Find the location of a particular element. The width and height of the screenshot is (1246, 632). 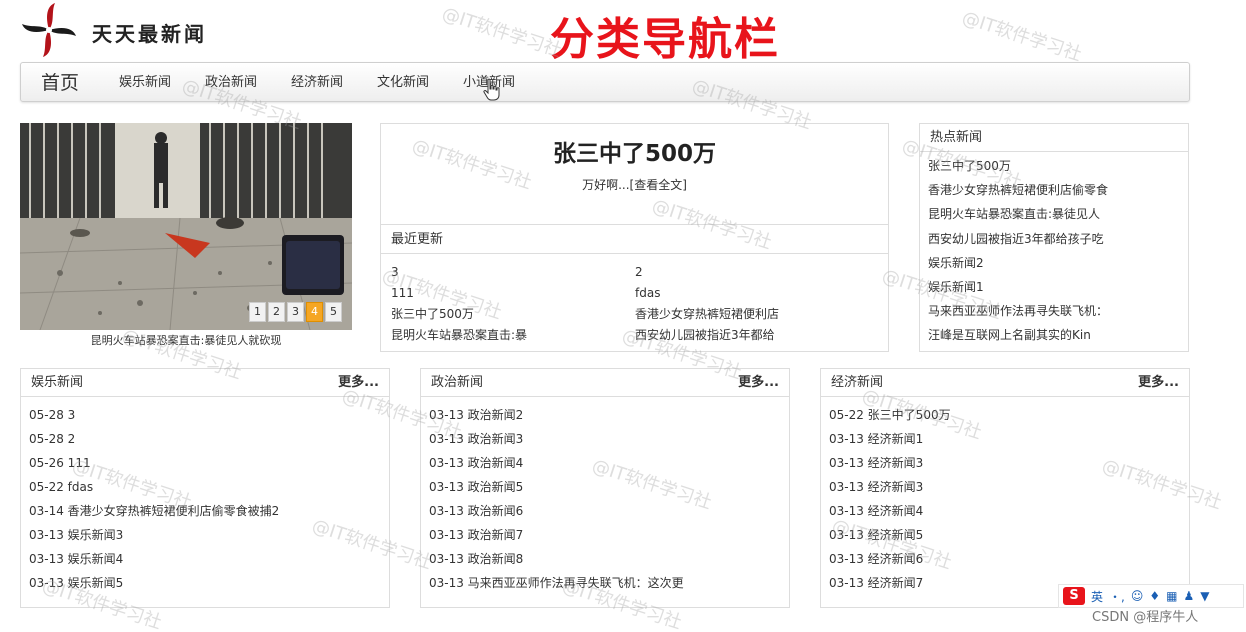

politics-news-heading: 政治新闻 is located at coordinates (457, 382).